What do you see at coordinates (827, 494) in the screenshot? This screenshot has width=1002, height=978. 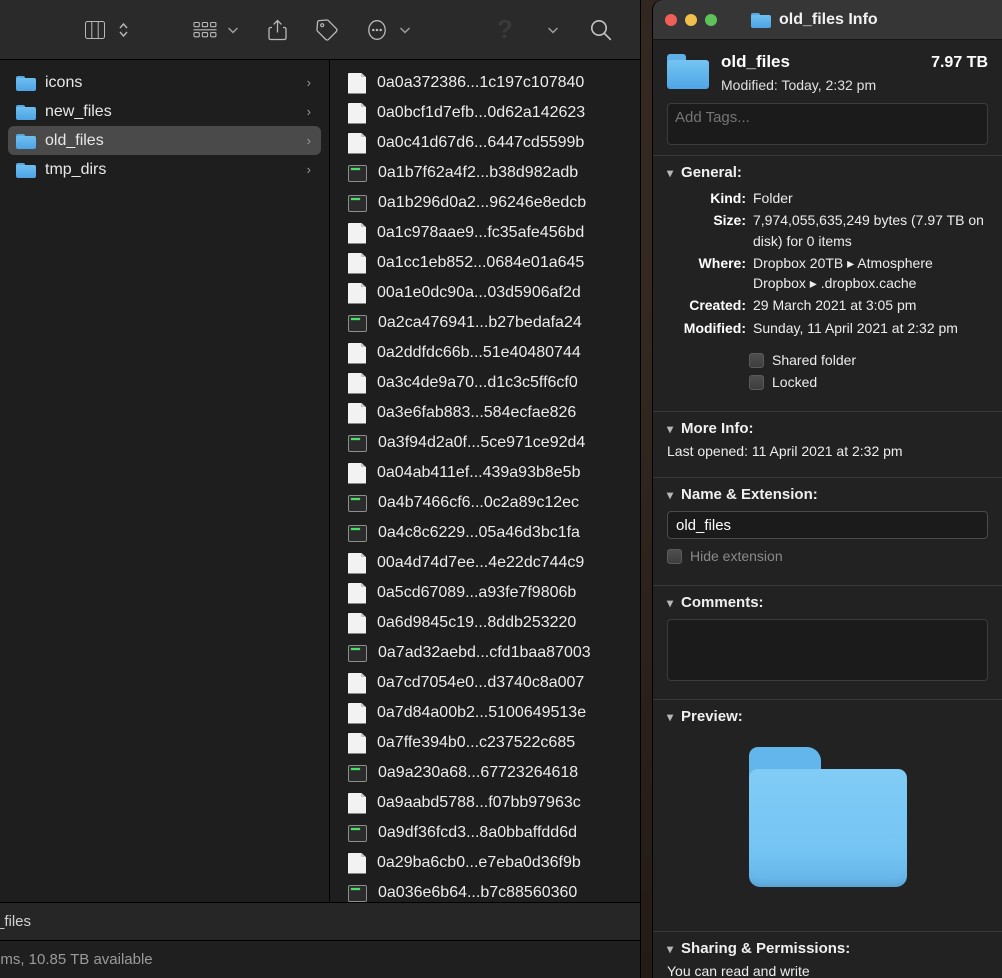 I see `name-extension-section-header: ▾ Name & Extension:` at bounding box center [827, 494].